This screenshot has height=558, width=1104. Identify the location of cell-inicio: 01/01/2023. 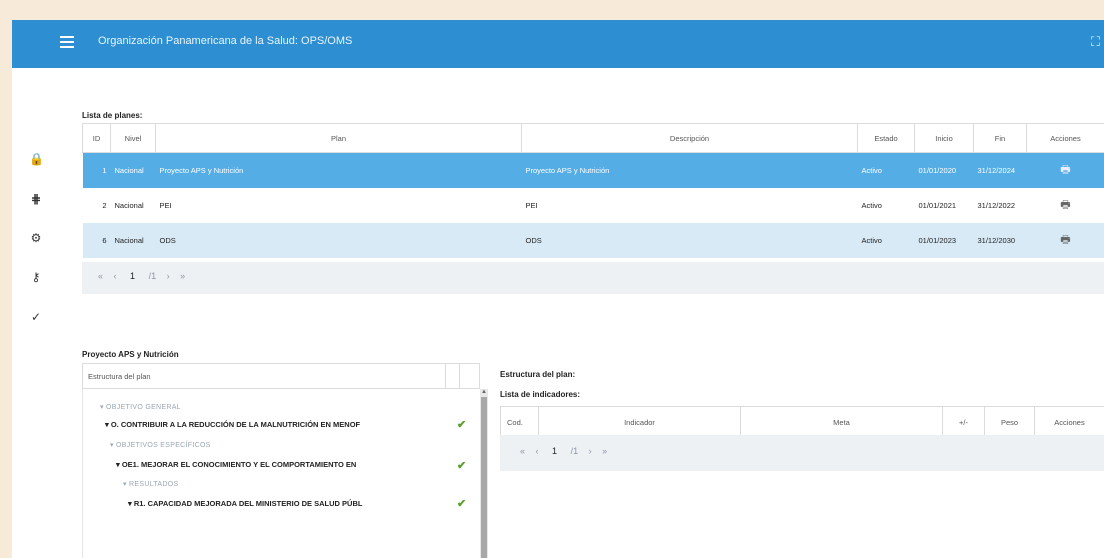
(944, 240).